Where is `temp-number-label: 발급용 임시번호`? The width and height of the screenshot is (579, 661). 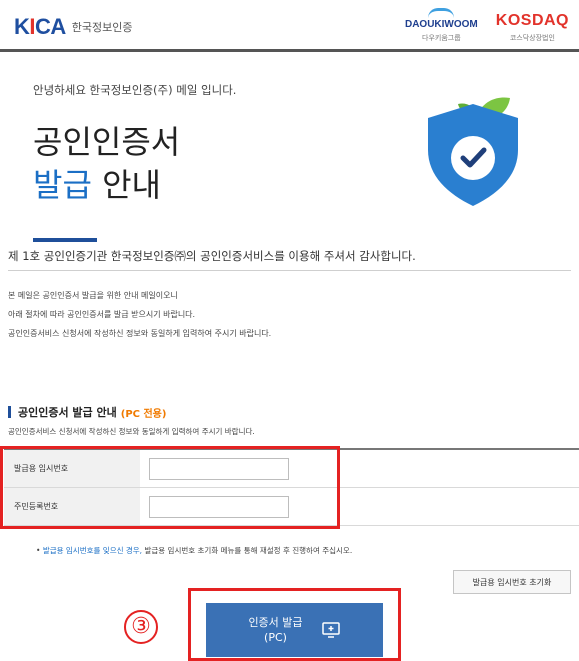
temp-number-label: 발급용 임시번호 is located at coordinates (72, 468).